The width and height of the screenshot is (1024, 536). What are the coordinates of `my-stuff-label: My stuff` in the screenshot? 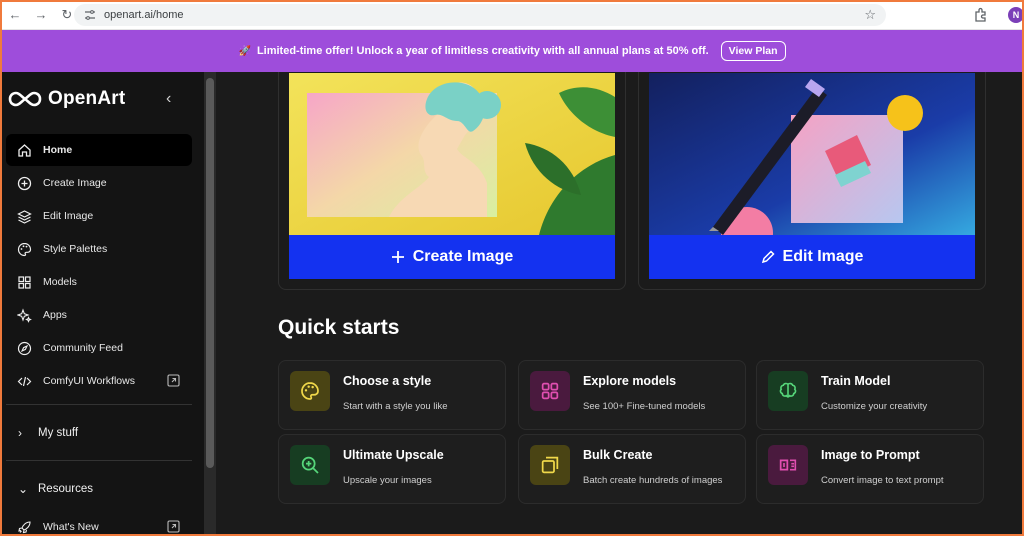 It's located at (58, 433).